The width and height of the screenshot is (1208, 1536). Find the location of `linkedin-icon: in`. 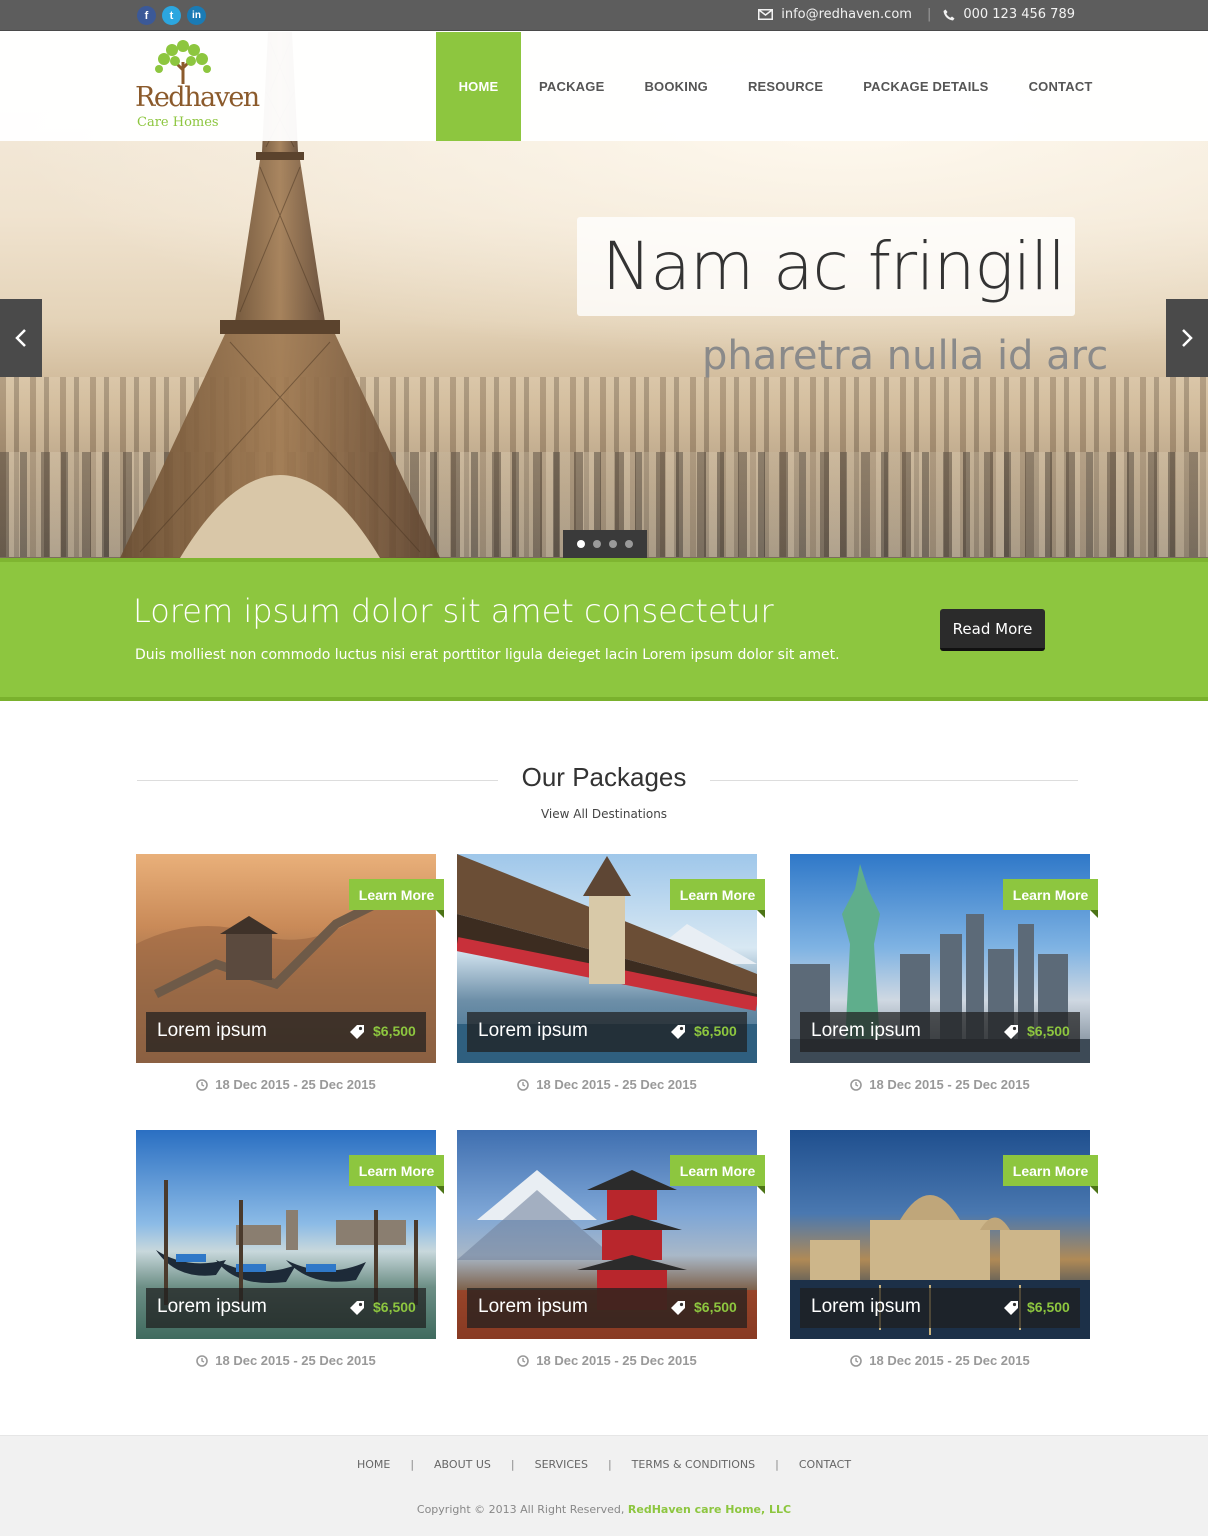

linkedin-icon: in is located at coordinates (196, 15).